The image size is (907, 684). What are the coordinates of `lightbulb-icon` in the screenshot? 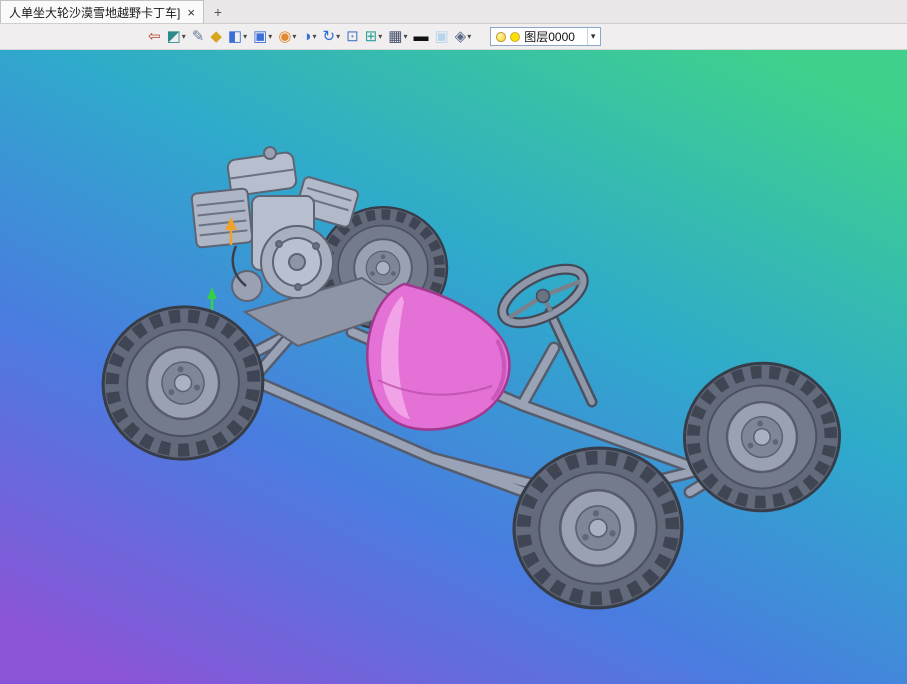 It's located at (501, 36).